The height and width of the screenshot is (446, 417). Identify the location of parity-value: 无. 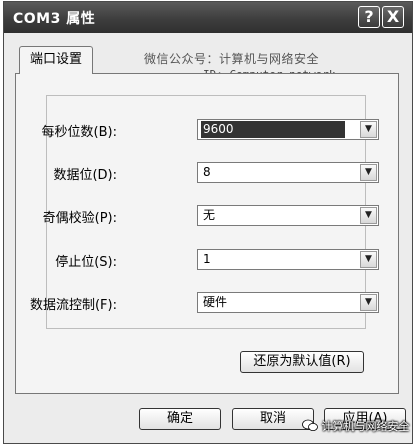
(209, 215).